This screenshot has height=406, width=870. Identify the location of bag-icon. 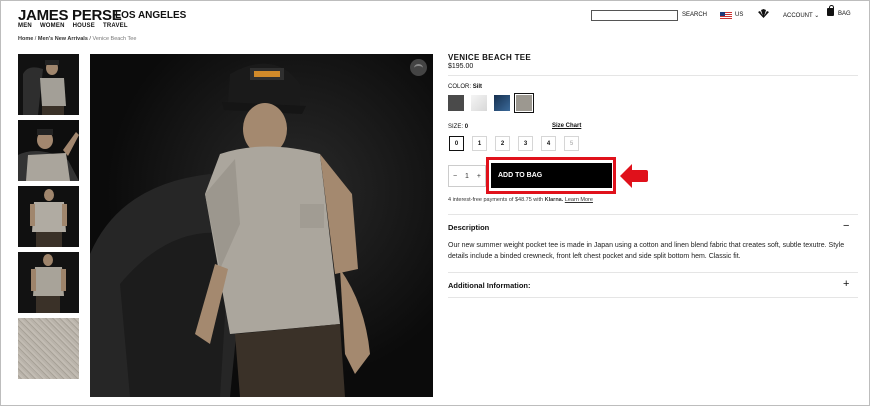
(830, 10).